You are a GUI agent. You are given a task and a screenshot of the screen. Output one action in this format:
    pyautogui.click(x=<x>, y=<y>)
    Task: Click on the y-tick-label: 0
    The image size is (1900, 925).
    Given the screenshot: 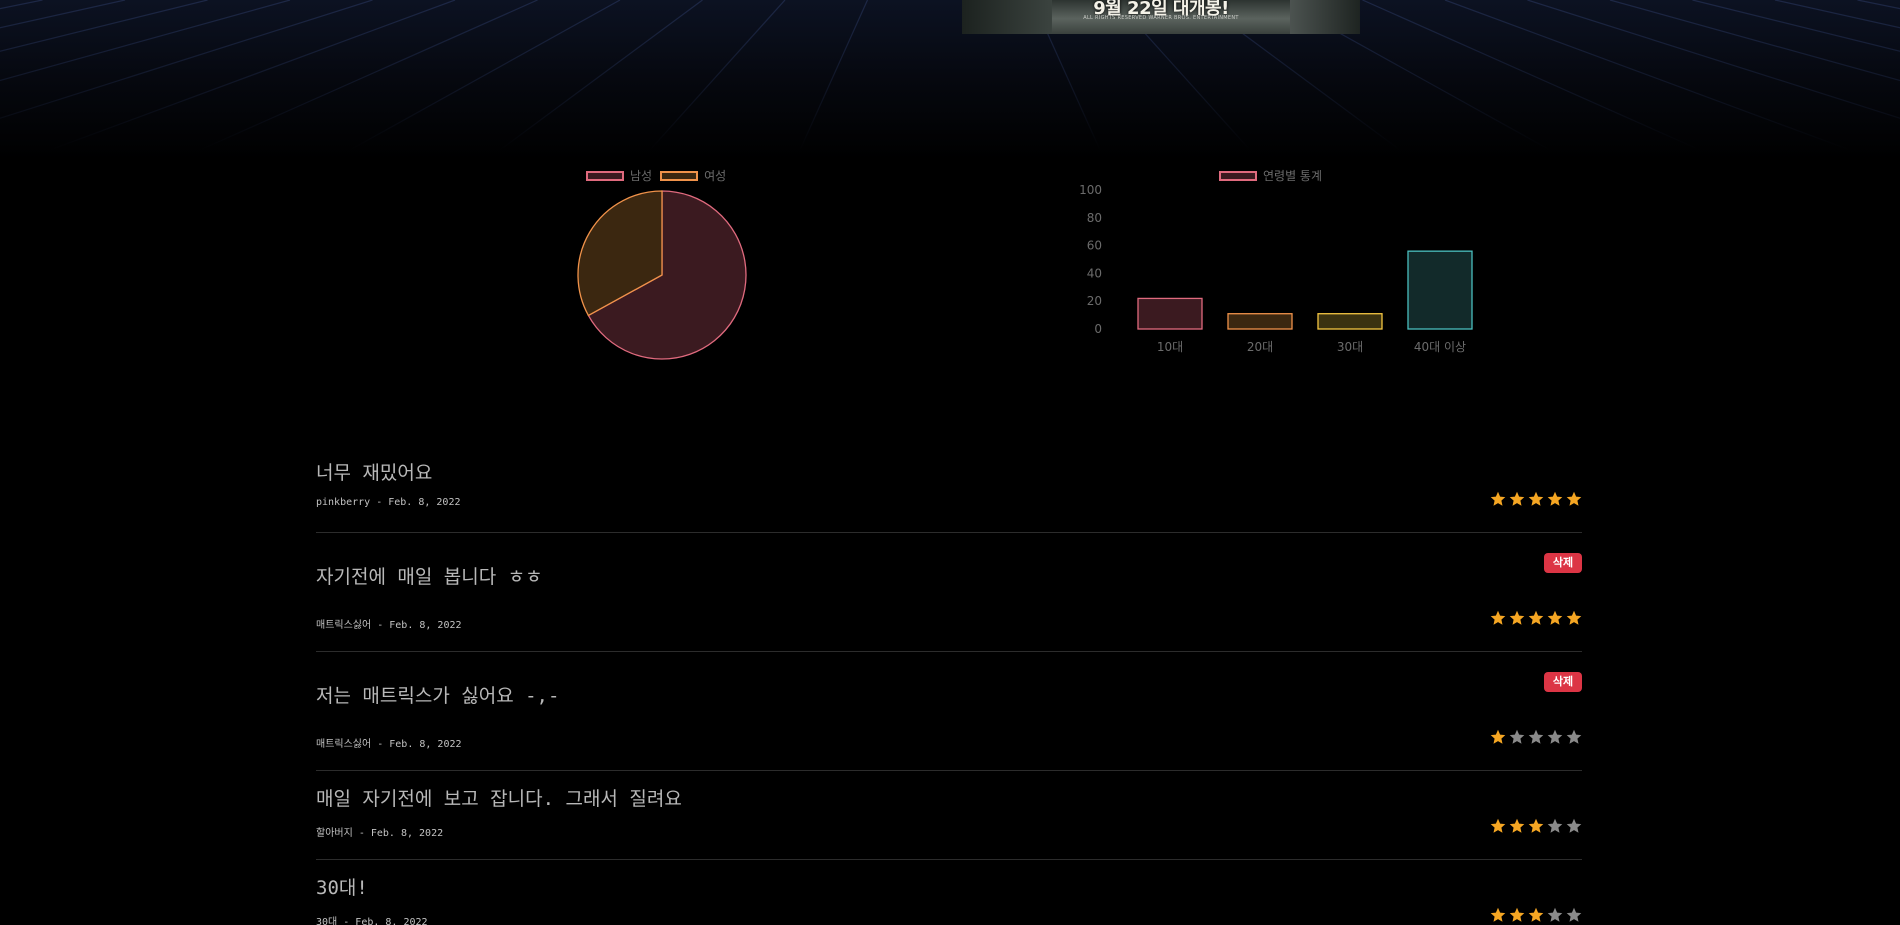 What is the action you would take?
    pyautogui.click(x=1098, y=329)
    